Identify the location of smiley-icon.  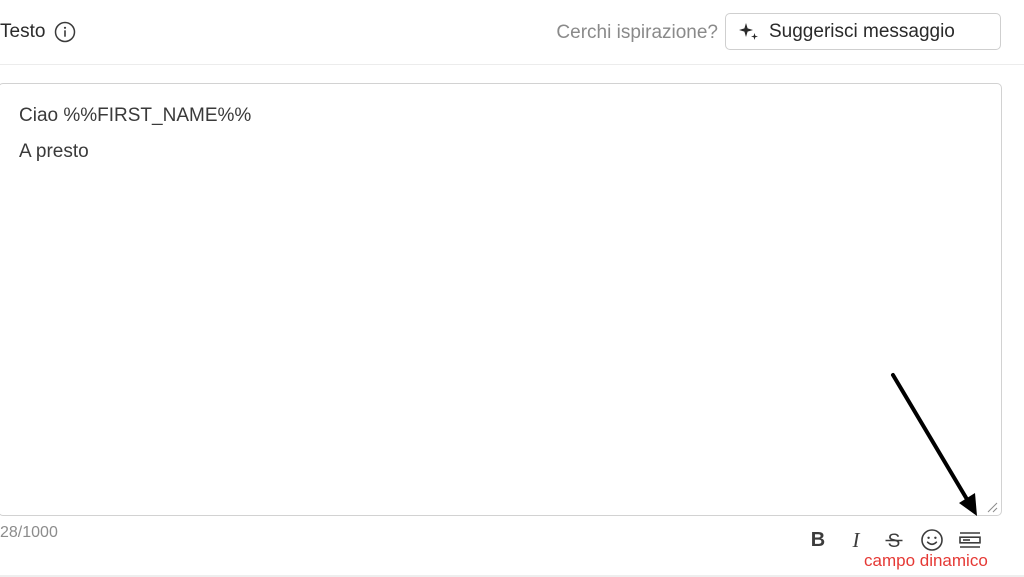
(932, 540).